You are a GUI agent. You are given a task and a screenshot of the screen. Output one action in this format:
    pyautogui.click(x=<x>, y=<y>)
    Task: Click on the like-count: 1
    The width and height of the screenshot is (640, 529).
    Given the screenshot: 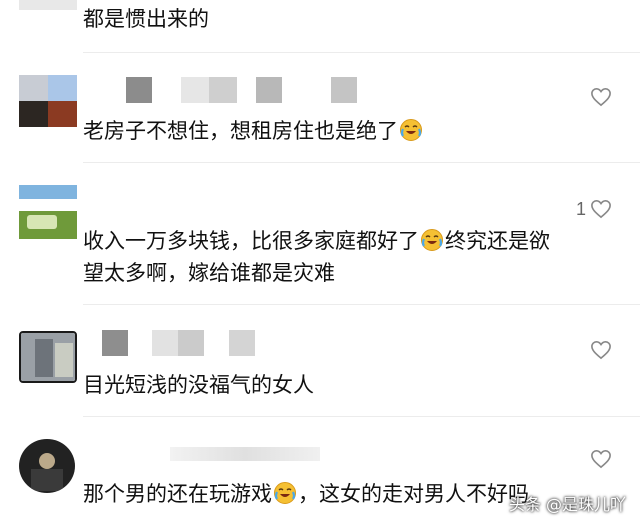 What is the action you would take?
    pyautogui.click(x=580, y=208)
    